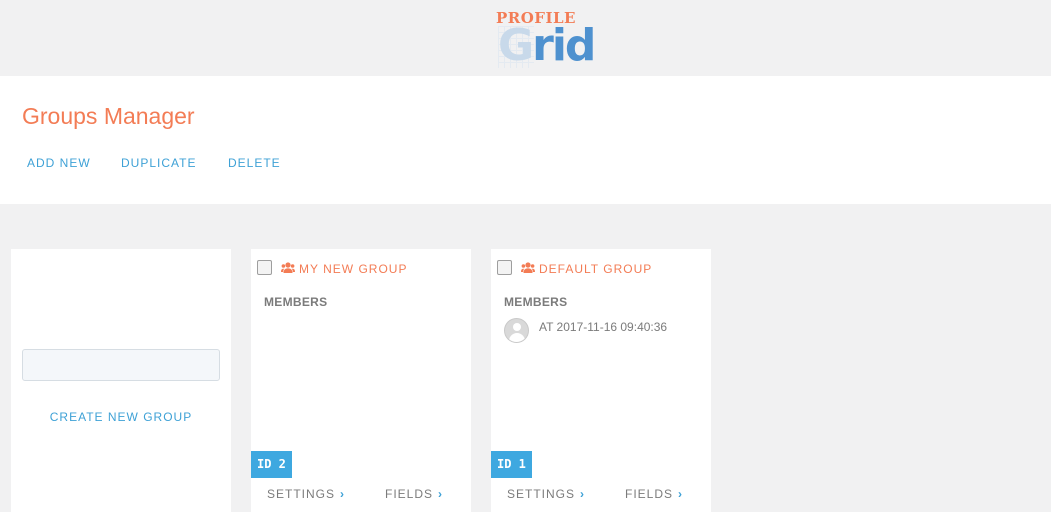  Describe the element at coordinates (511, 464) in the screenshot. I see `group-id-badge: ID 1` at that location.